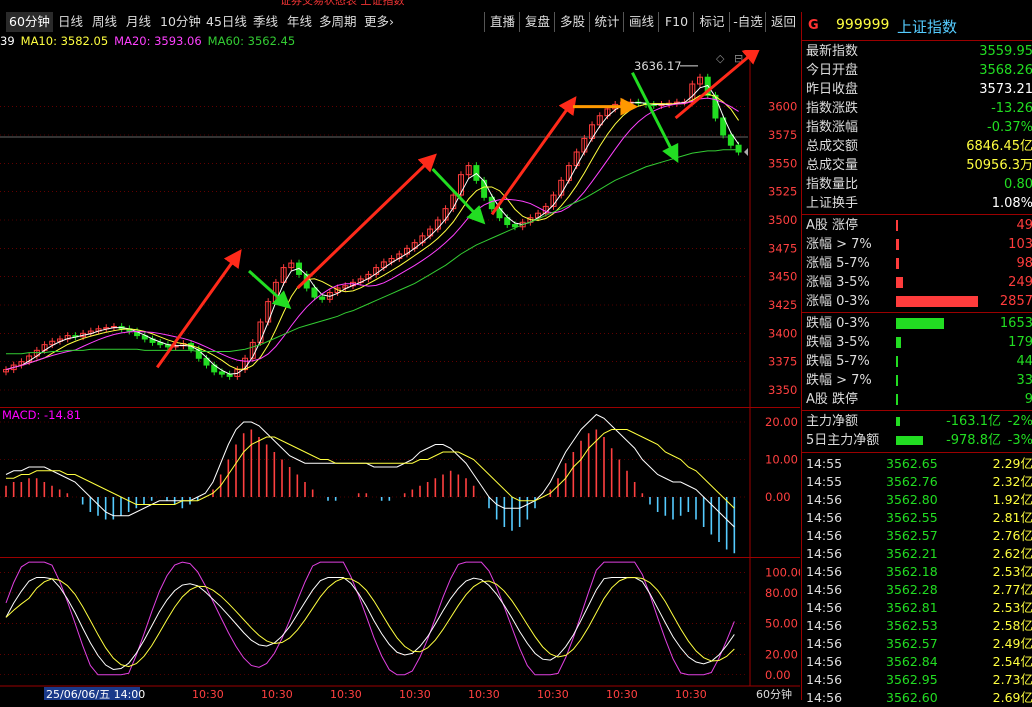 This screenshot has width=1032, height=707. What do you see at coordinates (918, 608) in the screenshot?
I see `tick-row: 14:56 3562.81 2.53亿` at bounding box center [918, 608].